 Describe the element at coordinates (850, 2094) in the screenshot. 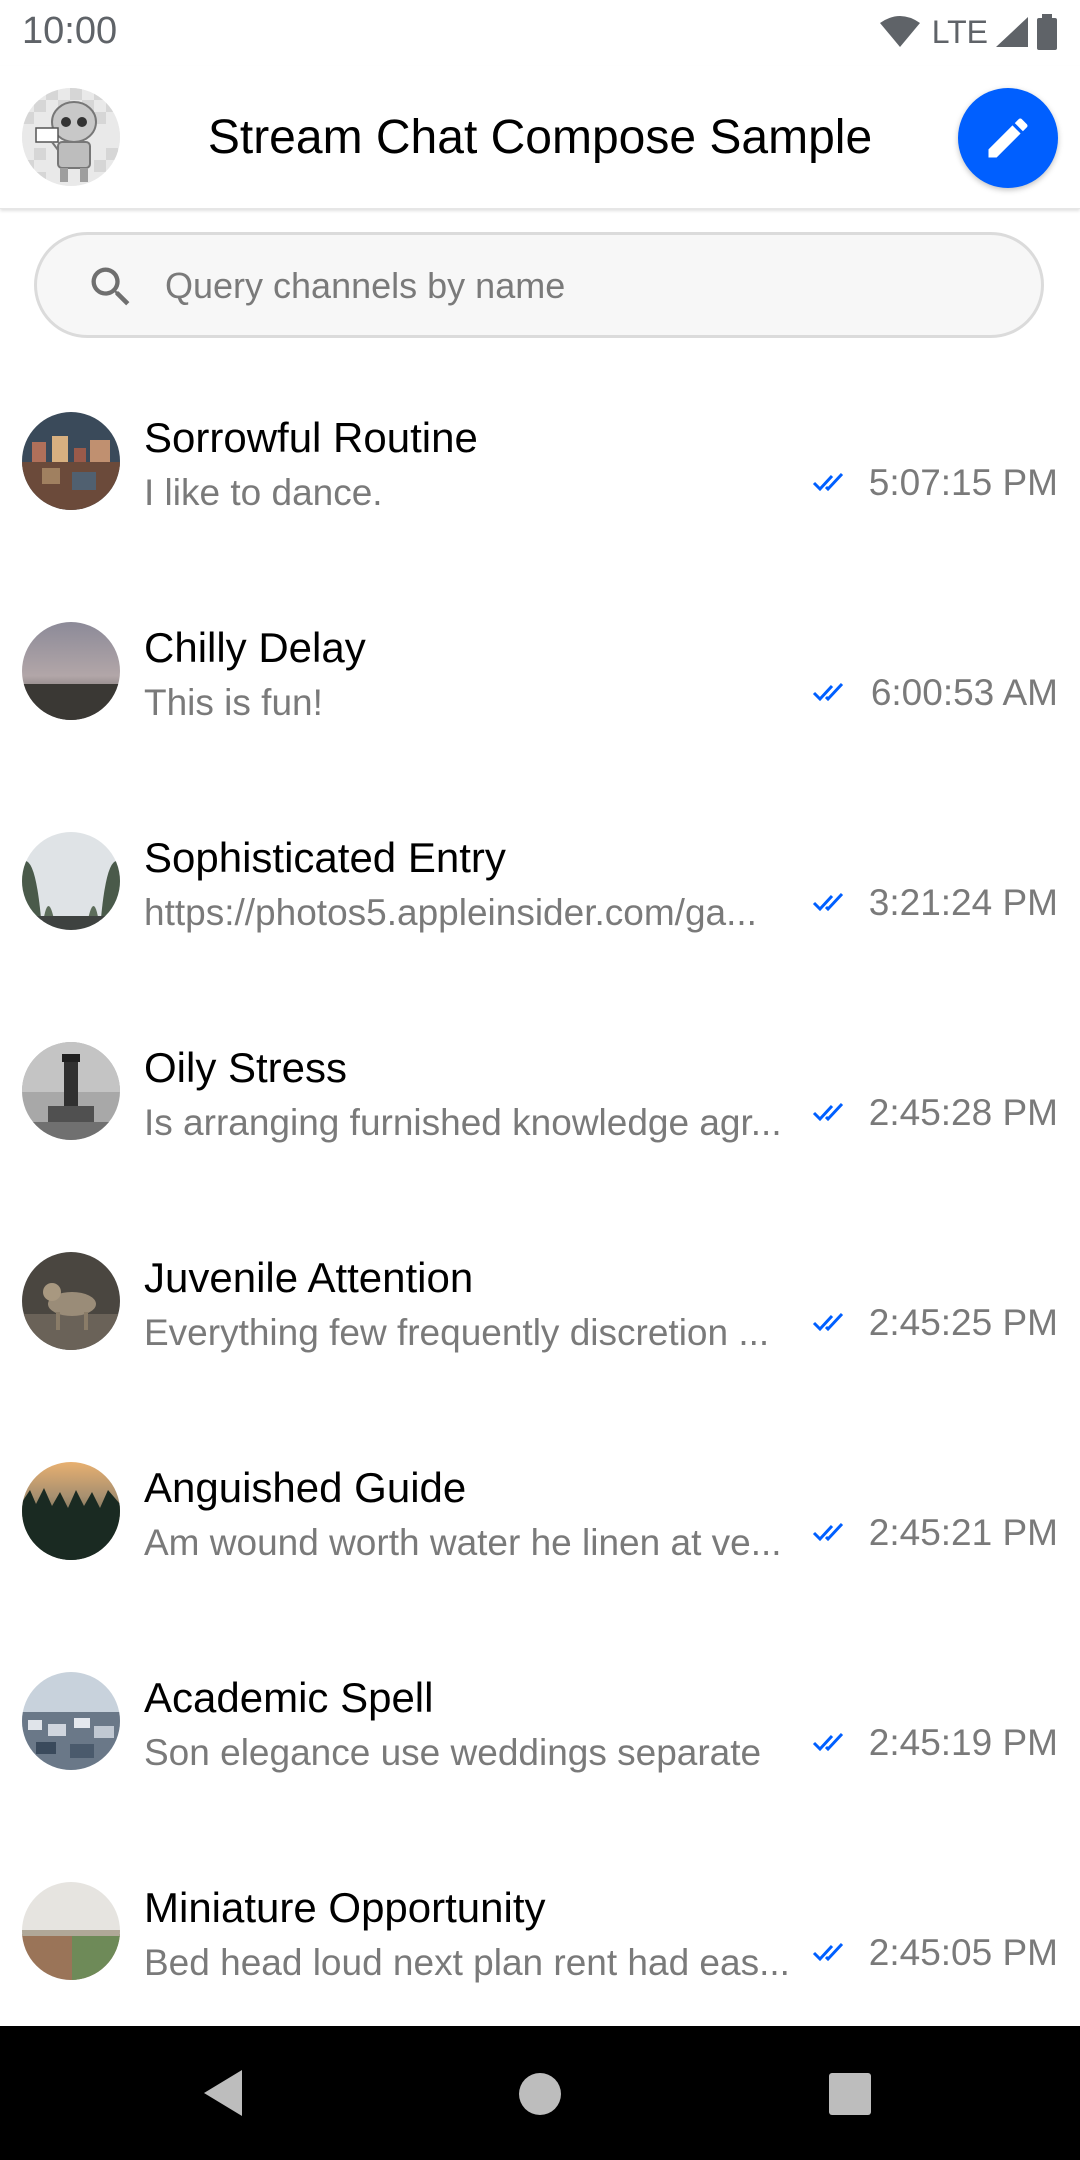

I see `recents-icon` at that location.